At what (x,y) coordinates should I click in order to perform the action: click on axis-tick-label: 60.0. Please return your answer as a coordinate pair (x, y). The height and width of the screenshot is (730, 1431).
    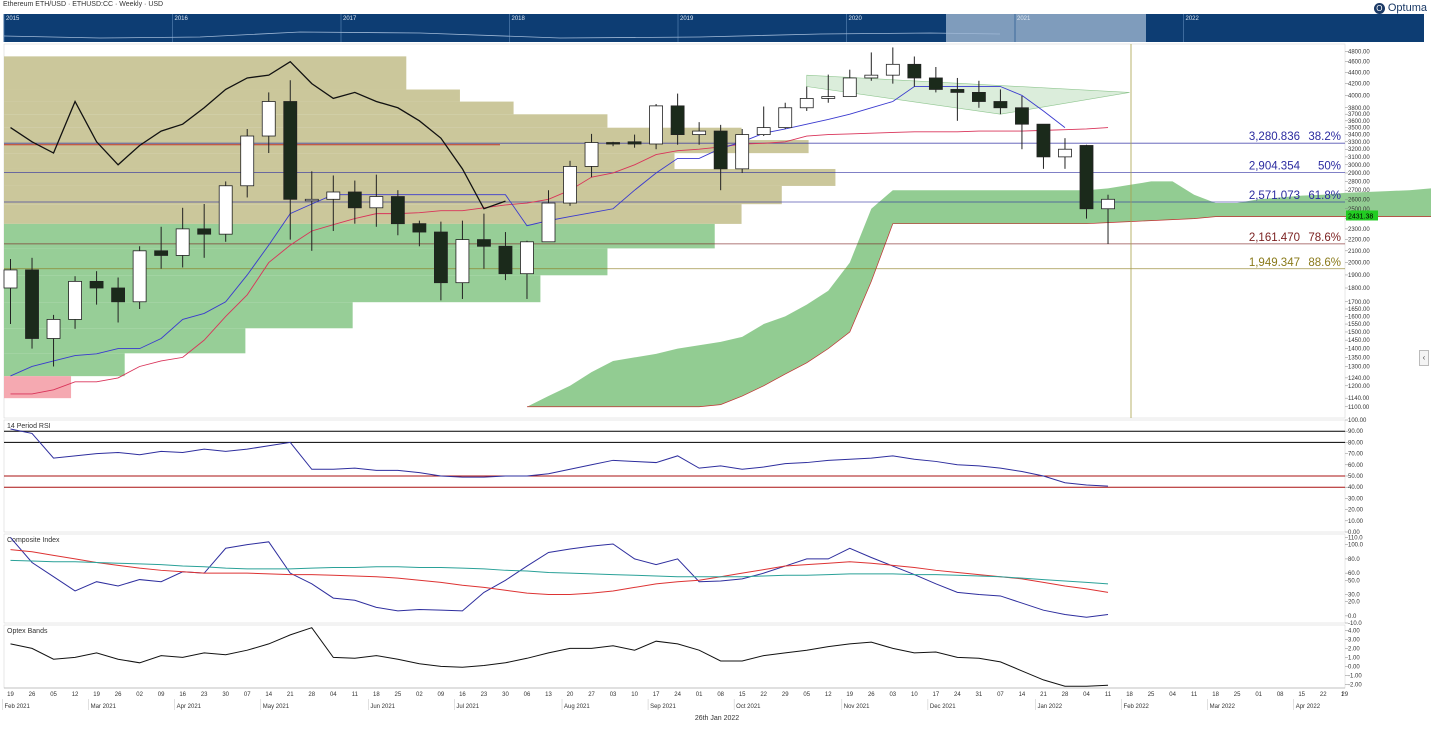
    Looking at the image, I should click on (1354, 574).